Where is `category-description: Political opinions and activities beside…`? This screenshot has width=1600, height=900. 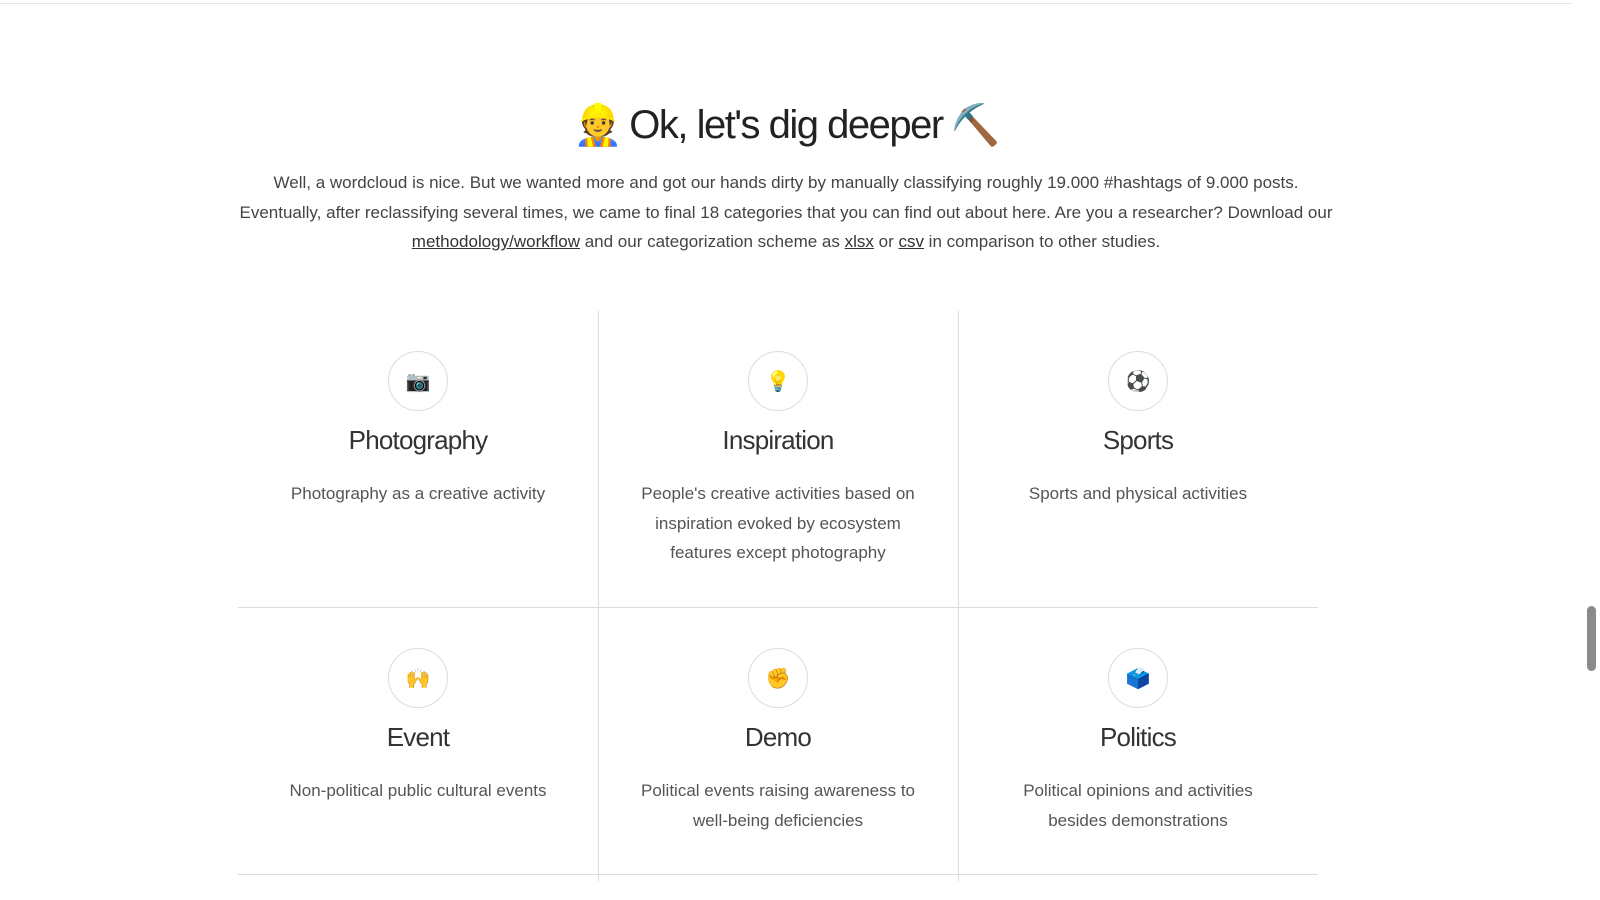 category-description: Political opinions and activities beside… is located at coordinates (1138, 805).